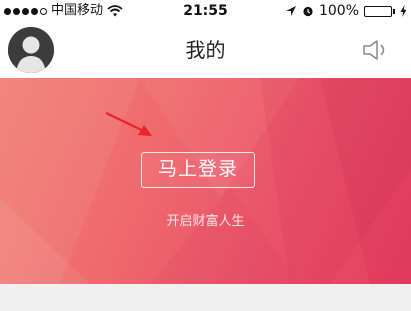 The height and width of the screenshot is (311, 411). Describe the element at coordinates (379, 11) in the screenshot. I see `battery-icon` at that location.